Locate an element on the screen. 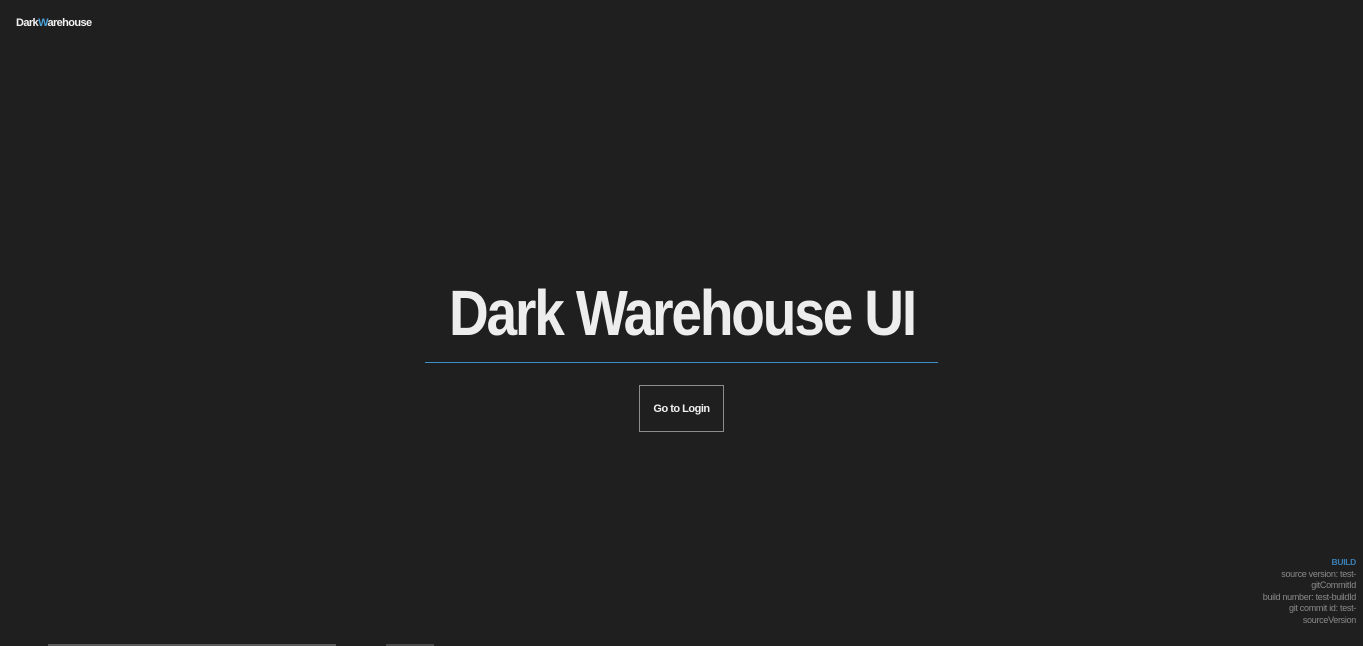  git-commit-id: git commit id: test-sourceVersion is located at coordinates (1322, 614).